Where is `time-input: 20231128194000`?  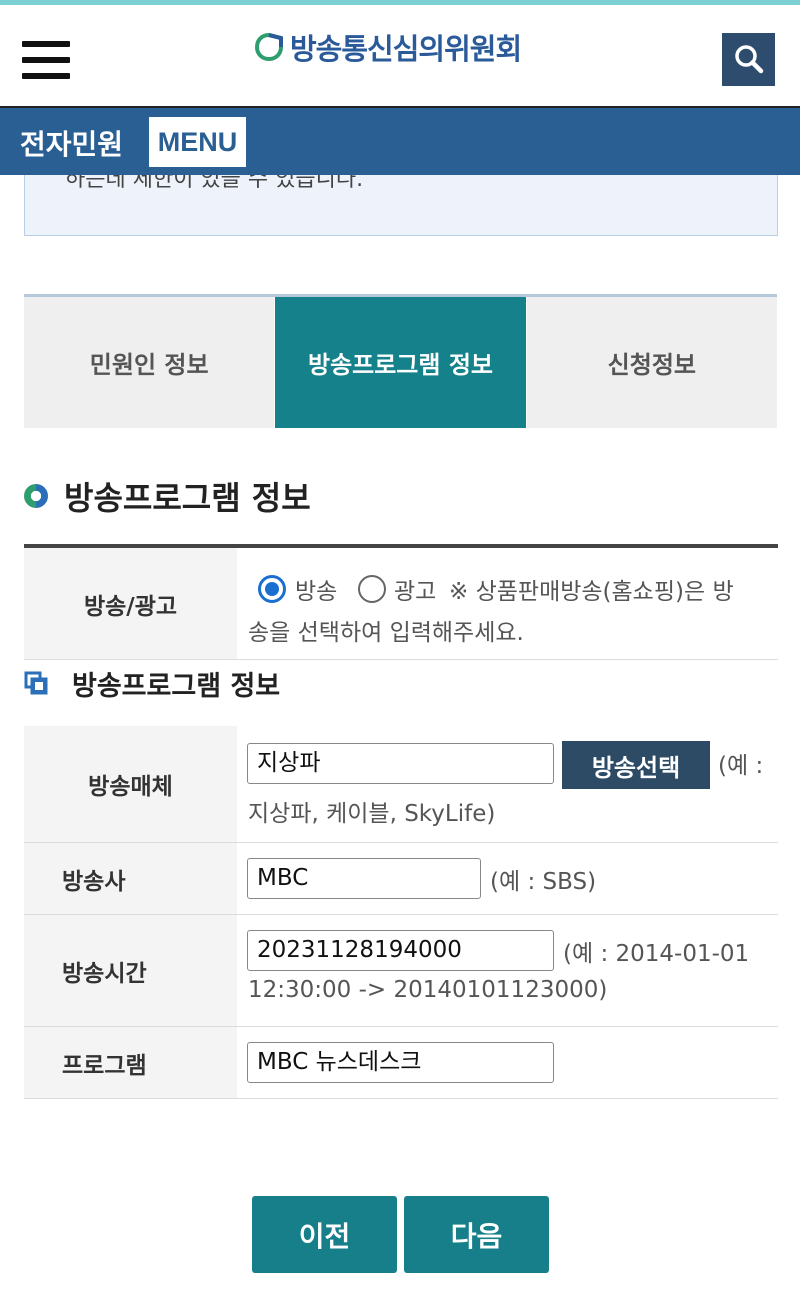
time-input: 20231128194000 is located at coordinates (400, 950).